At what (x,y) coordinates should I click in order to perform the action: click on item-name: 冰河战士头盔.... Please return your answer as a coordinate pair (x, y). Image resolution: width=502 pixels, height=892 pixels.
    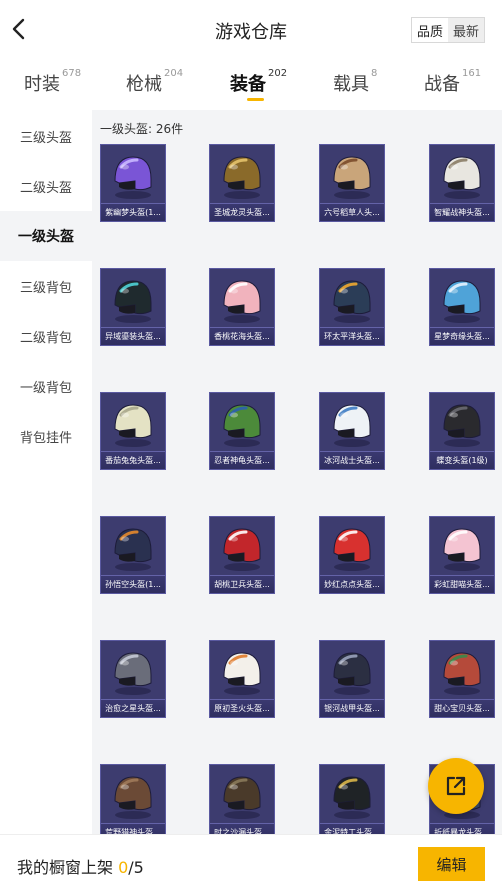
    Looking at the image, I should click on (352, 460).